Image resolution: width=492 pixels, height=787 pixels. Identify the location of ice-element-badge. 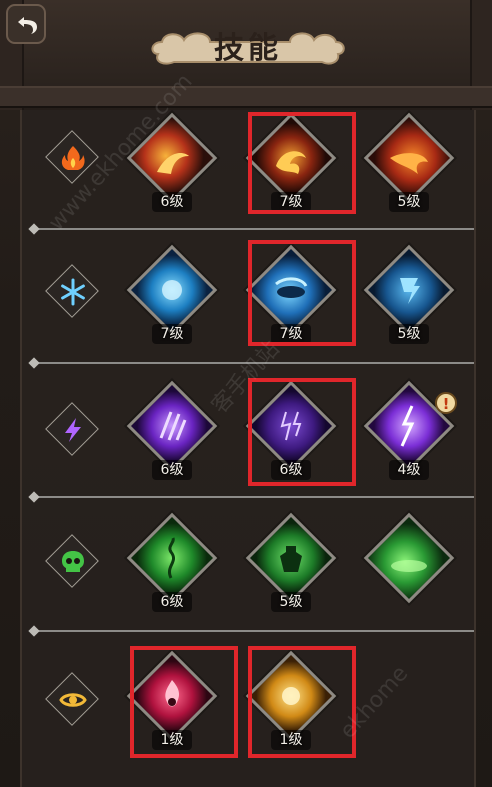
(72, 291).